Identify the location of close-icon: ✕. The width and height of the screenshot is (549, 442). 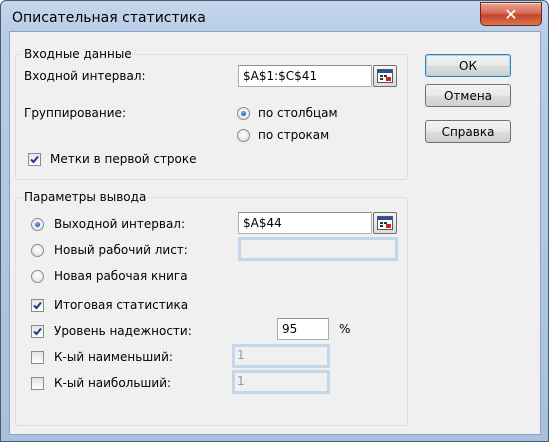
(511, 14).